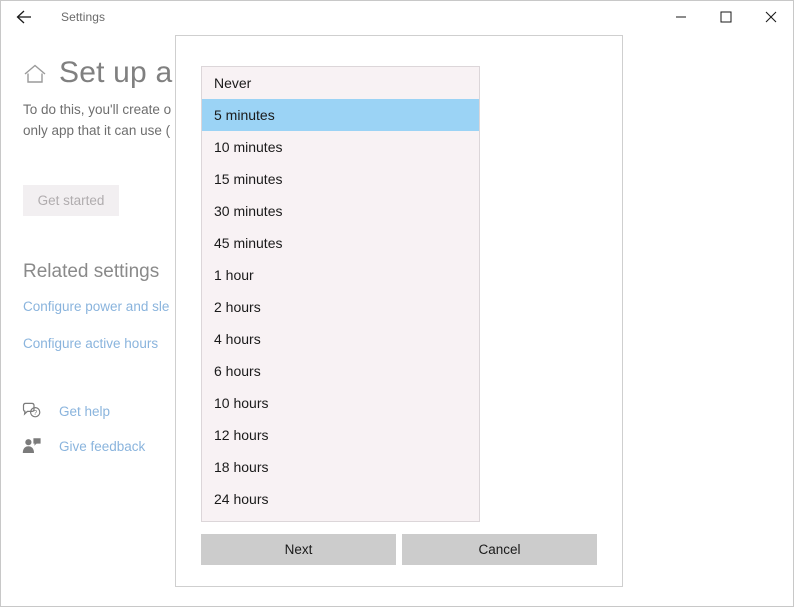  I want to click on dropdown-option: 2 hours, so click(340, 307).